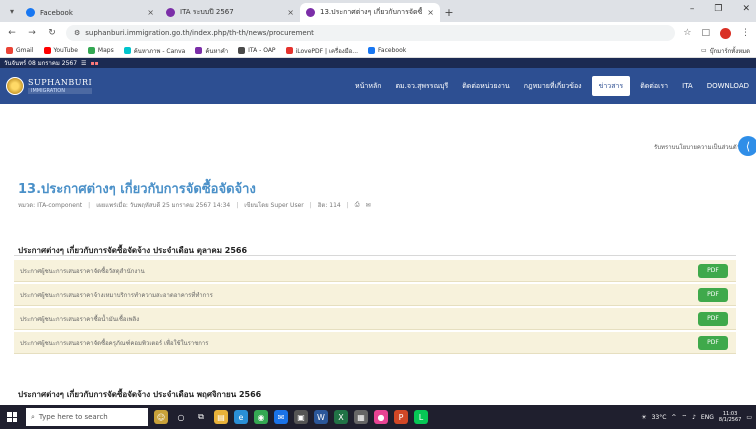 The width and height of the screenshot is (756, 429). I want to click on maps-icon, so click(91, 50).